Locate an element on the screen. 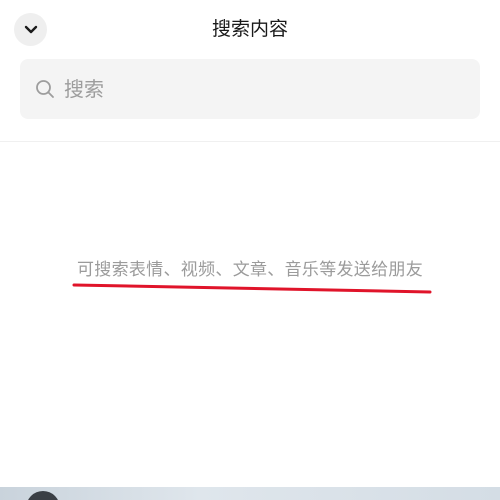 This screenshot has height=500, width=500. page-title: 搜索内容 is located at coordinates (249, 29).